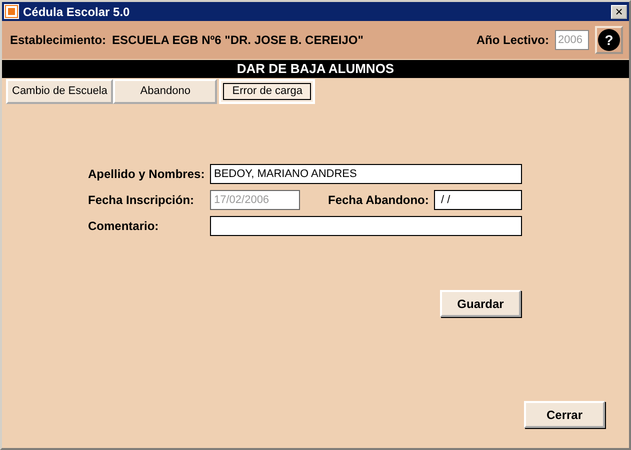 The width and height of the screenshot is (631, 450). I want to click on year-label: Año Lectivo:, so click(512, 40).